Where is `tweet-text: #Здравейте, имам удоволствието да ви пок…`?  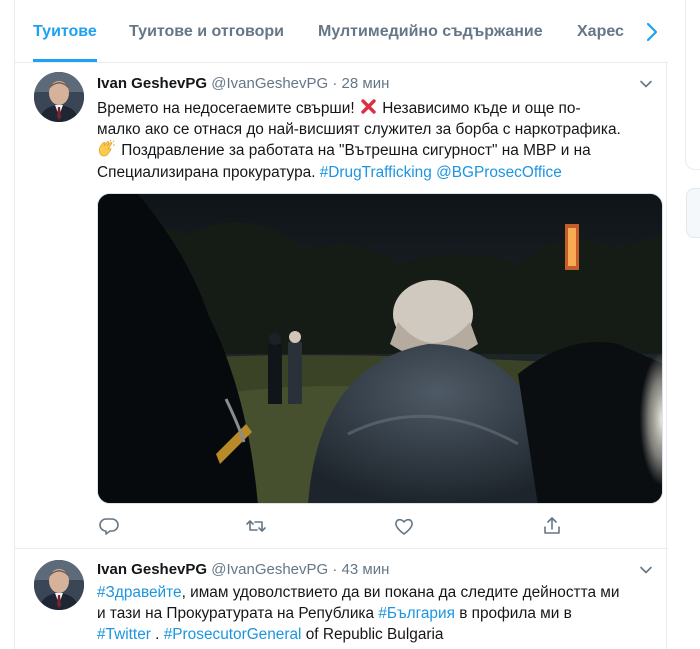 tweet-text: #Здравейте, имам удоволствието да ви пок… is located at coordinates (375, 614).